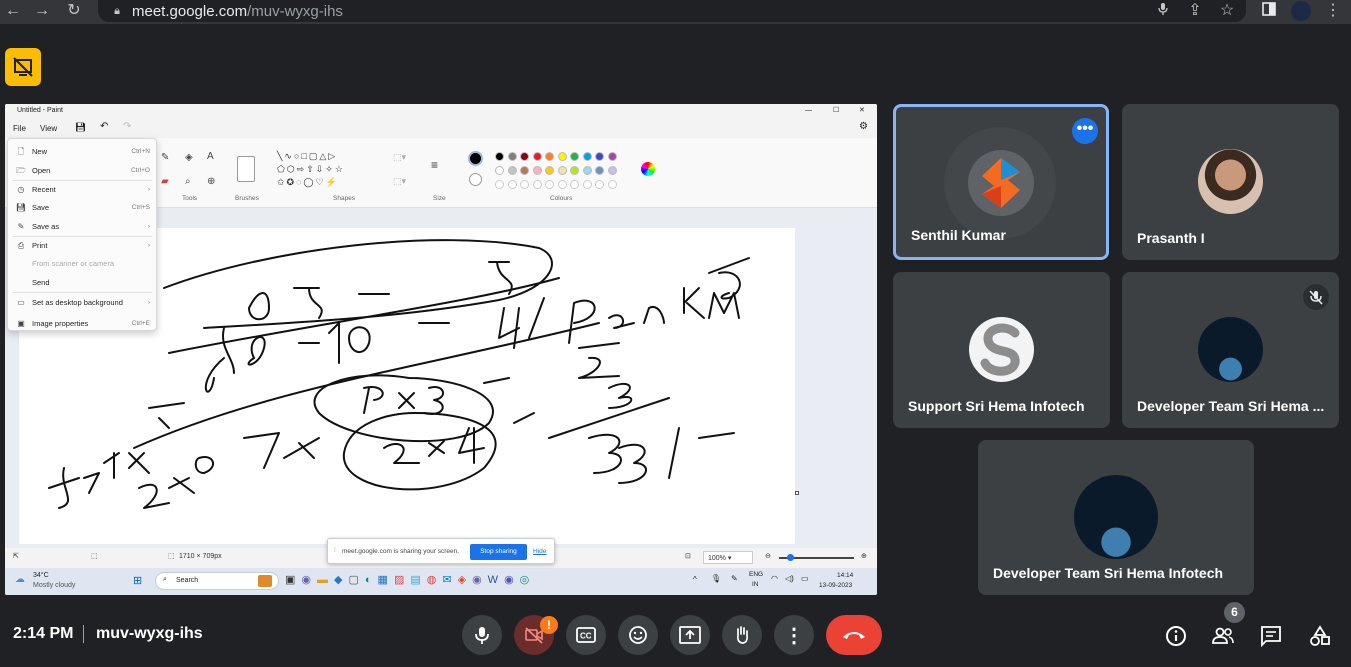  Describe the element at coordinates (82, 190) in the screenshot. I see `file-menu-item: ◷ Recent ›` at that location.